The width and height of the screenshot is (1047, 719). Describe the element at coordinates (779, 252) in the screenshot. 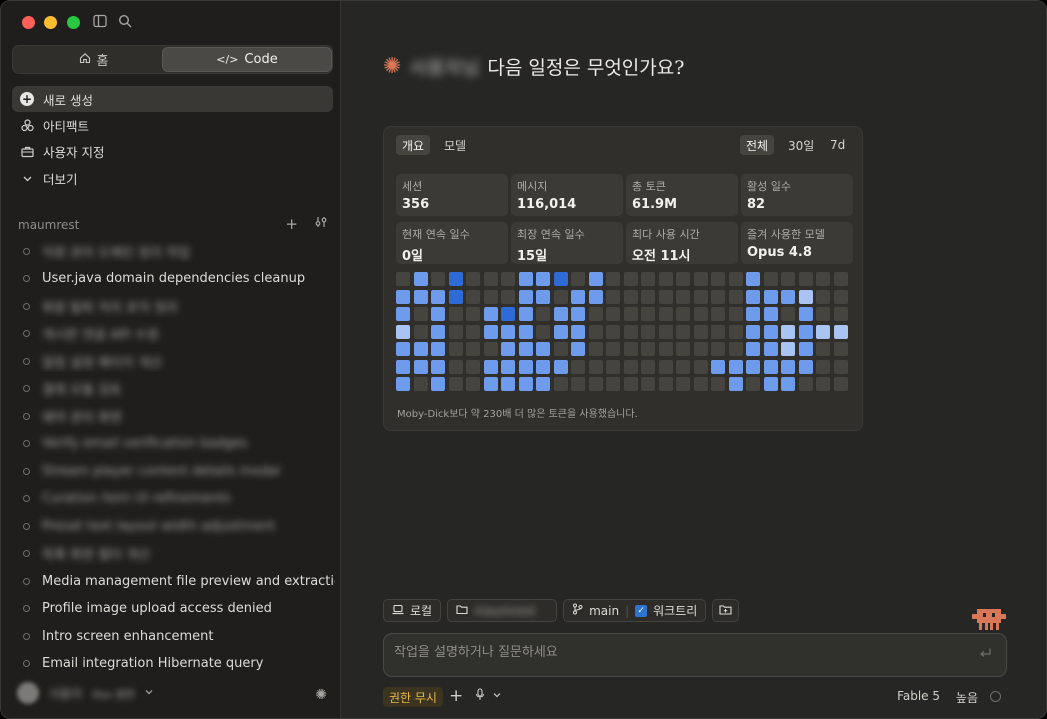

I see `stat-value: Opus 4.8` at that location.